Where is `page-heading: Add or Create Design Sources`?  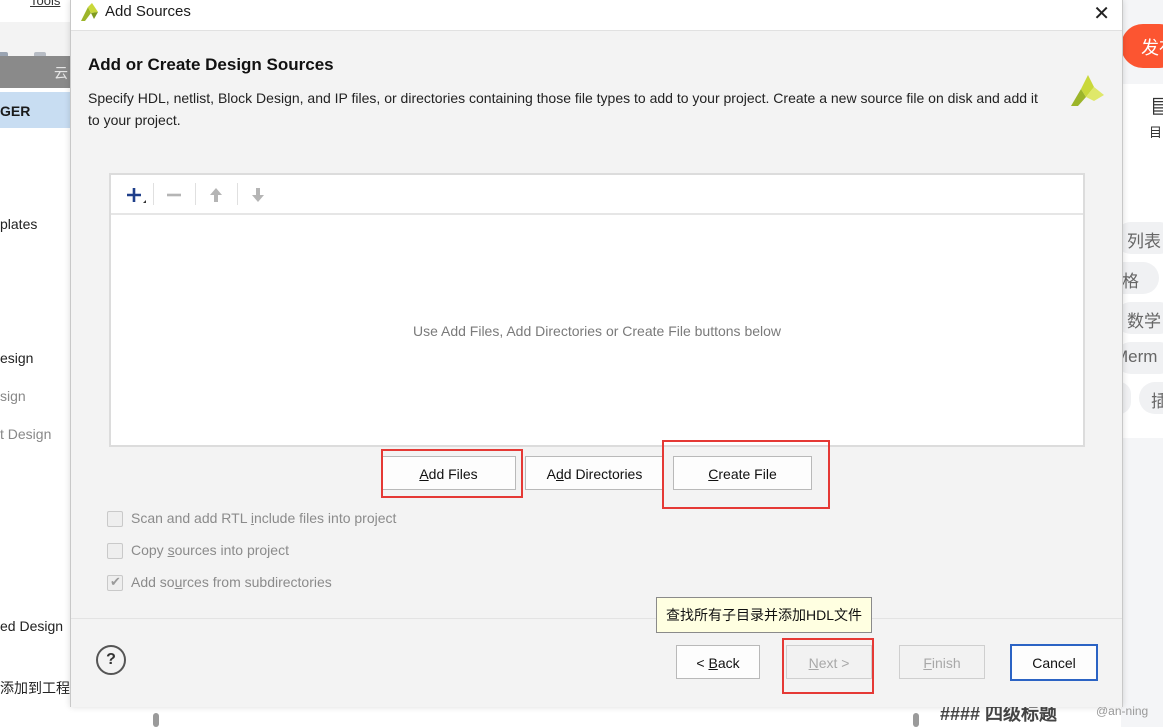 page-heading: Add or Create Design Sources is located at coordinates (211, 64).